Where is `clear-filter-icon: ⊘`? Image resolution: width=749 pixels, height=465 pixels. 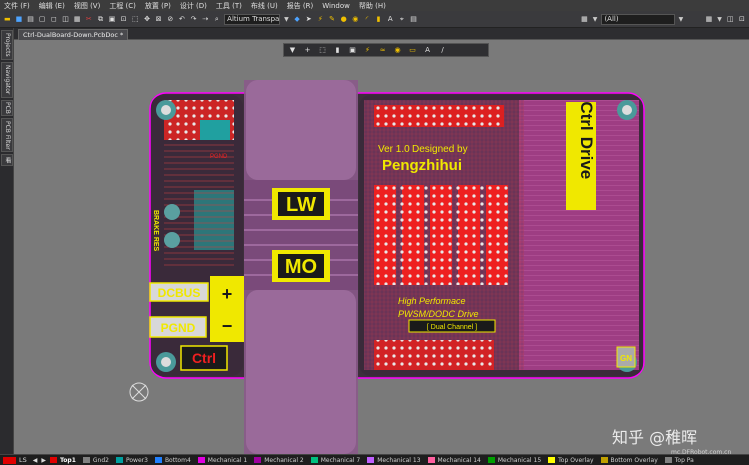
clear-filter-icon: ⊘ is located at coordinates (170, 19).